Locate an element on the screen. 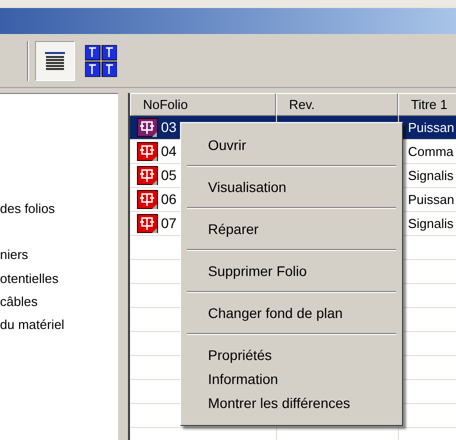 This screenshot has width=456, height=440. tree-item: câbles is located at coordinates (19, 302).